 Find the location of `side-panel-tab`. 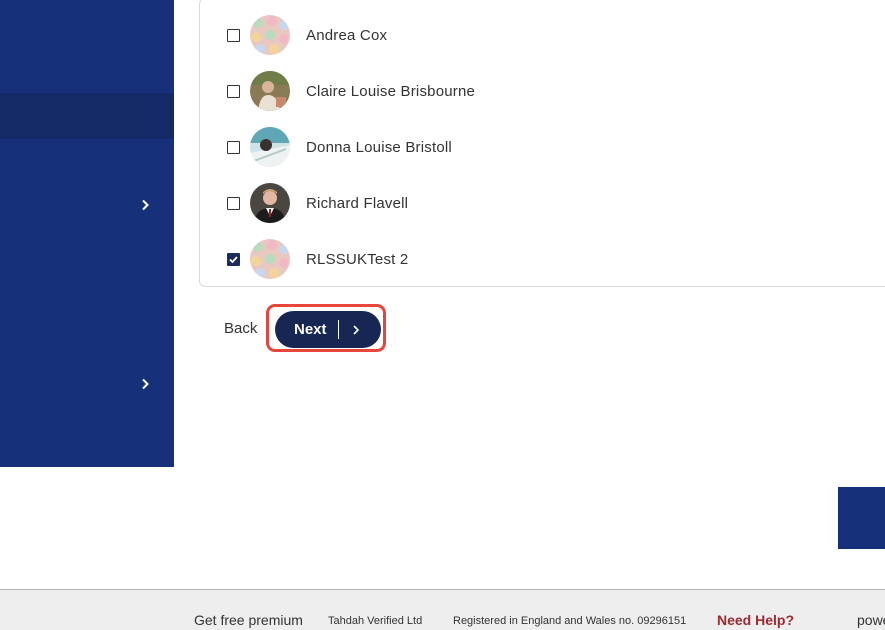

side-panel-tab is located at coordinates (861, 518).